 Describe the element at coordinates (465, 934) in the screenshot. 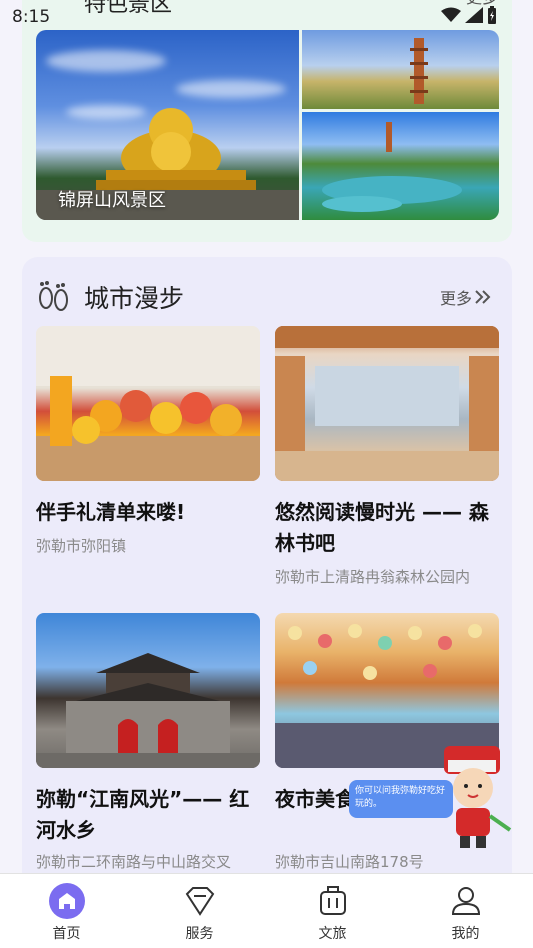

I see `nav-label: 我的` at that location.